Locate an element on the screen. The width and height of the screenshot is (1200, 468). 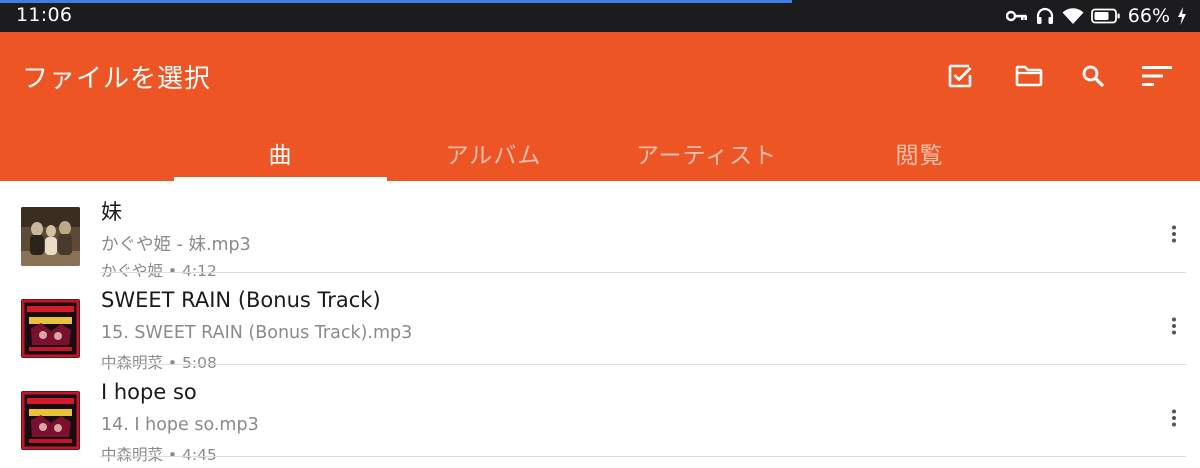
song-filename: かぐや姫 - 妹.mp3 is located at coordinates (176, 245).